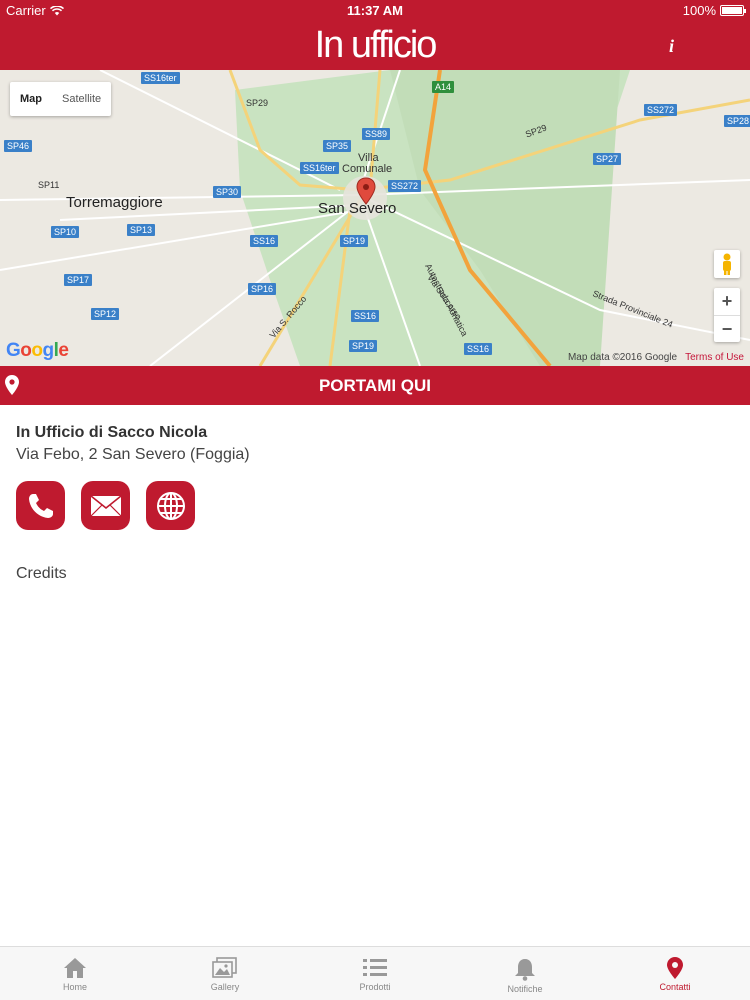 This screenshot has width=750, height=1000. I want to click on envelope-icon, so click(105, 505).